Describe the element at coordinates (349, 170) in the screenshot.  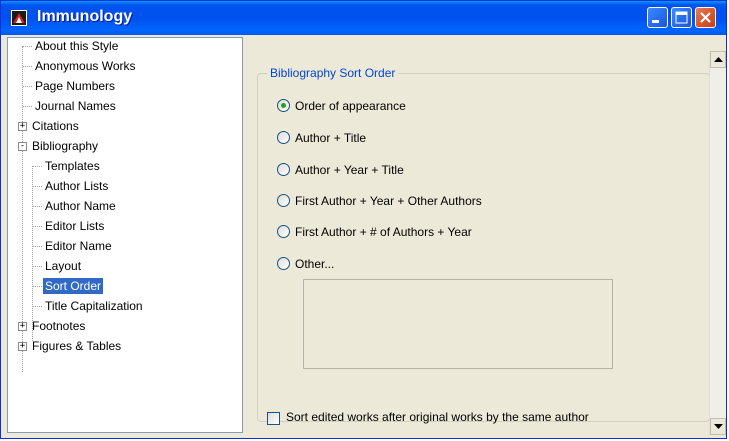
I see `radio-label: Author + Year + Title` at that location.